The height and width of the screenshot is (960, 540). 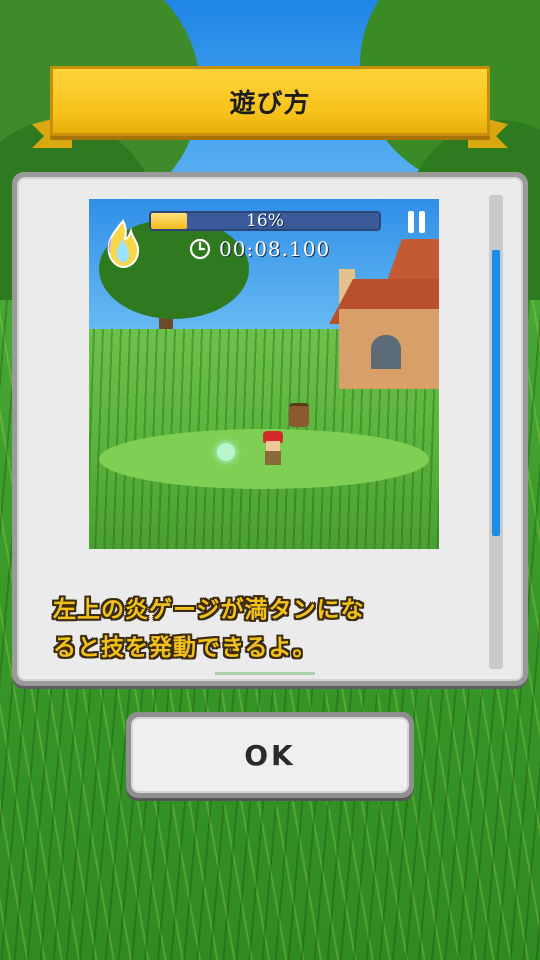 I want to click on page-title: 遊び方, so click(x=270, y=103).